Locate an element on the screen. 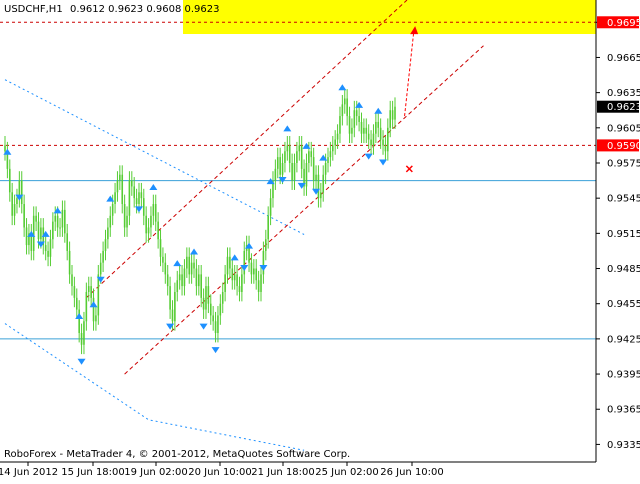 This screenshot has width=640, height=484. x-tick-label: 14 Jun 2012 is located at coordinates (29, 472).